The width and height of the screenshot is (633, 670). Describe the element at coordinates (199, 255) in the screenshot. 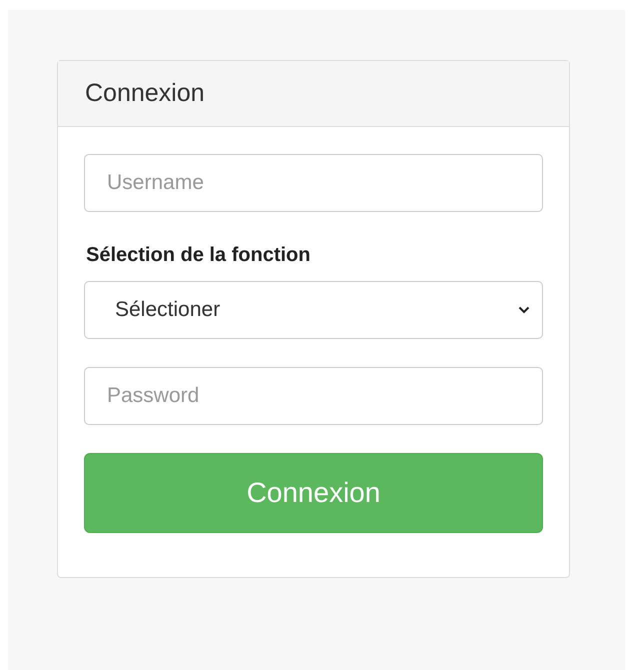

I see `role-label: Sélection de la fonction` at that location.